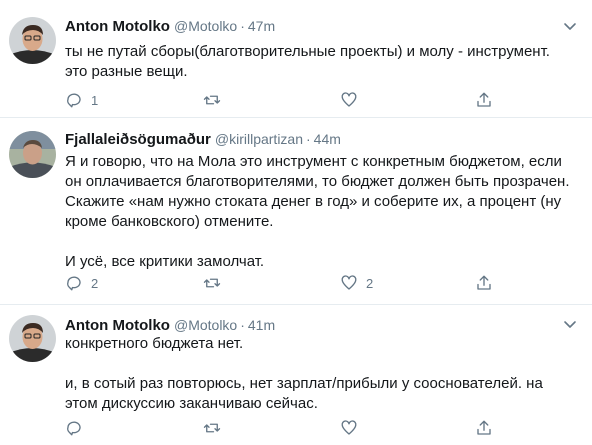 The height and width of the screenshot is (445, 592). Describe the element at coordinates (285, 283) in the screenshot. I see `tweet-actions: 2 2` at that location.